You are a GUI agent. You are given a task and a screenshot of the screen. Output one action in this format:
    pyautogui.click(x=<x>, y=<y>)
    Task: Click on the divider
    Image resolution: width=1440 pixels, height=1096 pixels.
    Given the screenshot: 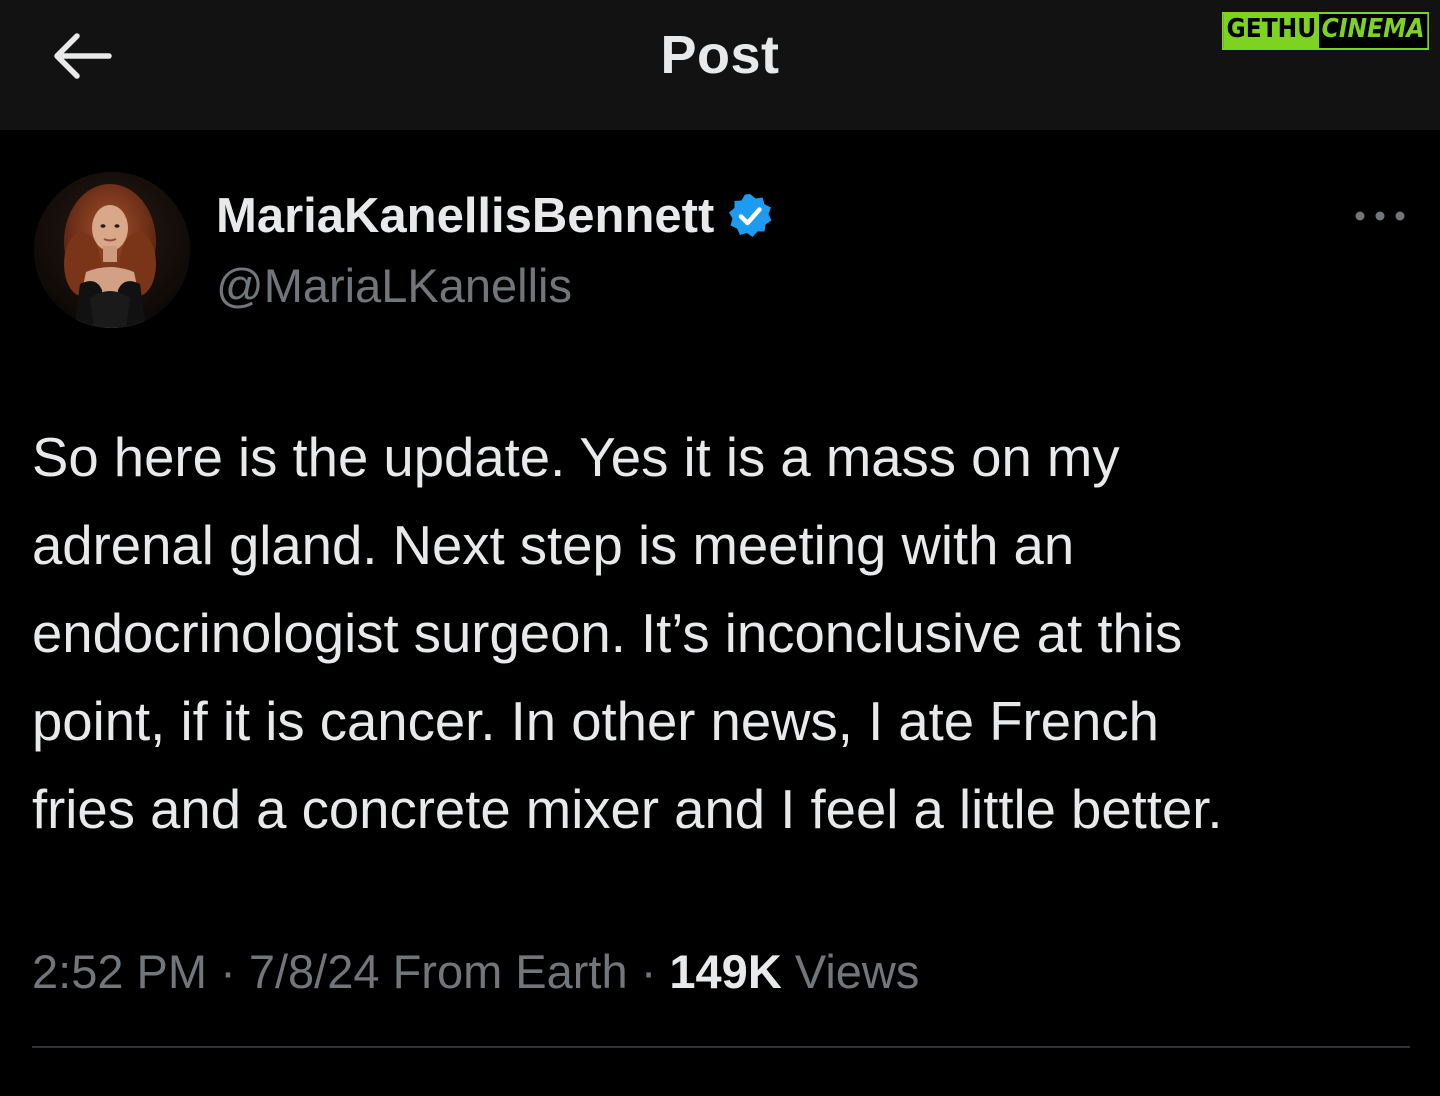 What is the action you would take?
    pyautogui.click(x=721, y=1047)
    